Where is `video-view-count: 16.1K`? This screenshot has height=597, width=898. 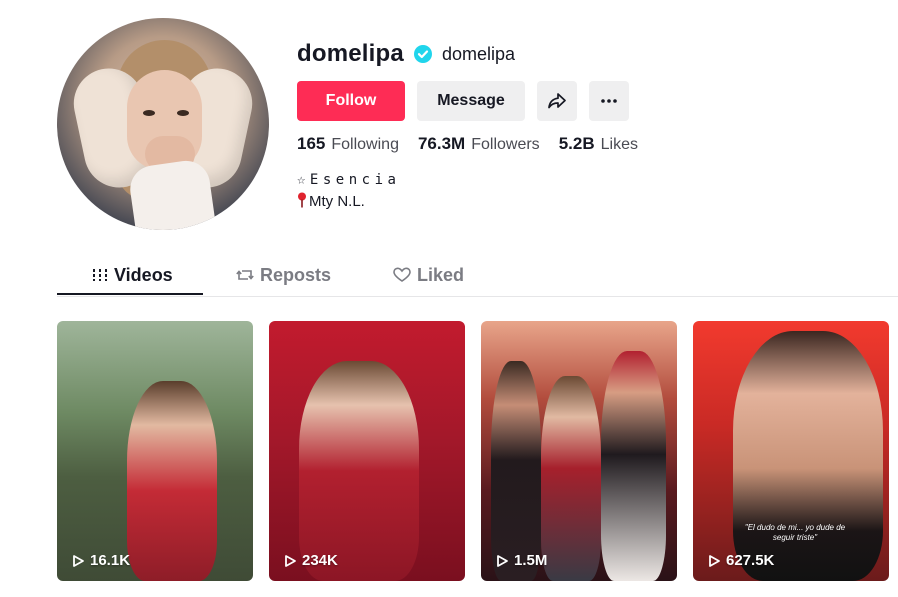 video-view-count: 16.1K is located at coordinates (100, 560).